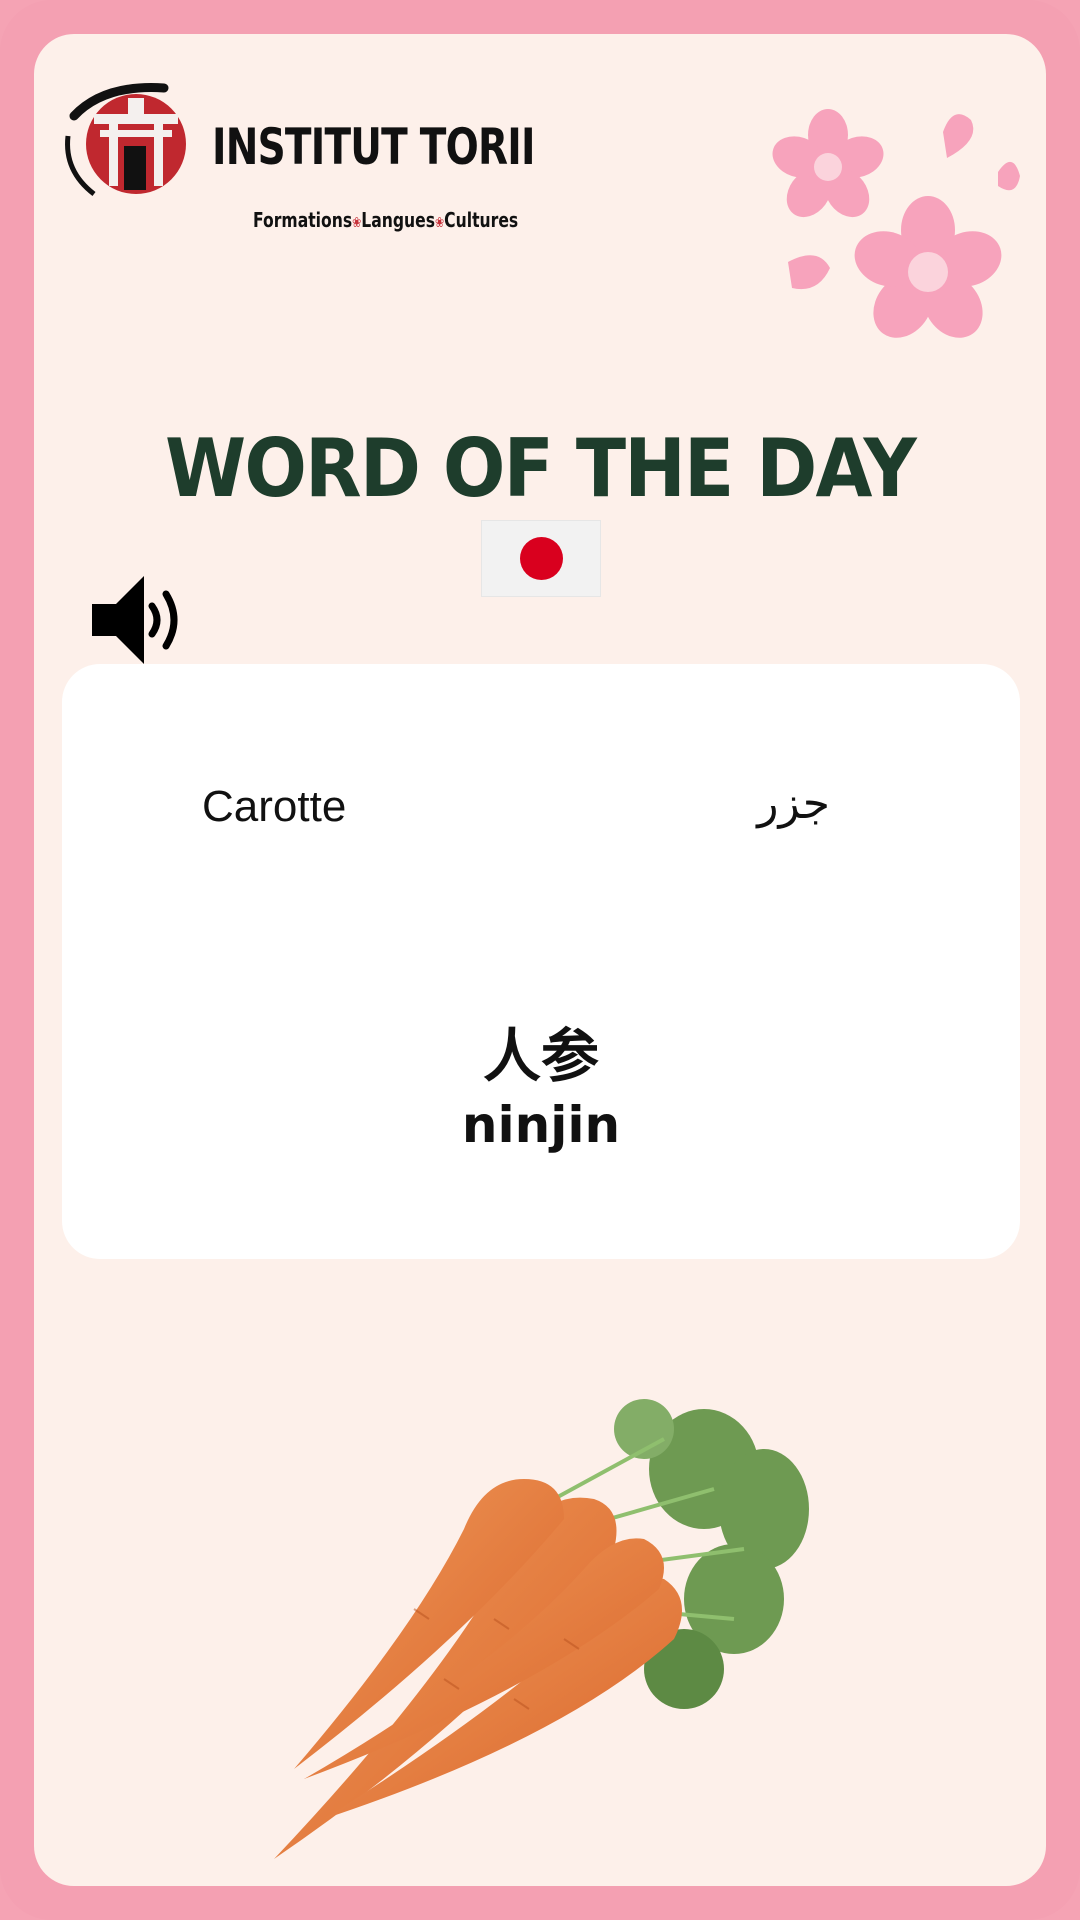  Describe the element at coordinates (481, 220) in the screenshot. I see `tagline-cultures: Cultures` at that location.